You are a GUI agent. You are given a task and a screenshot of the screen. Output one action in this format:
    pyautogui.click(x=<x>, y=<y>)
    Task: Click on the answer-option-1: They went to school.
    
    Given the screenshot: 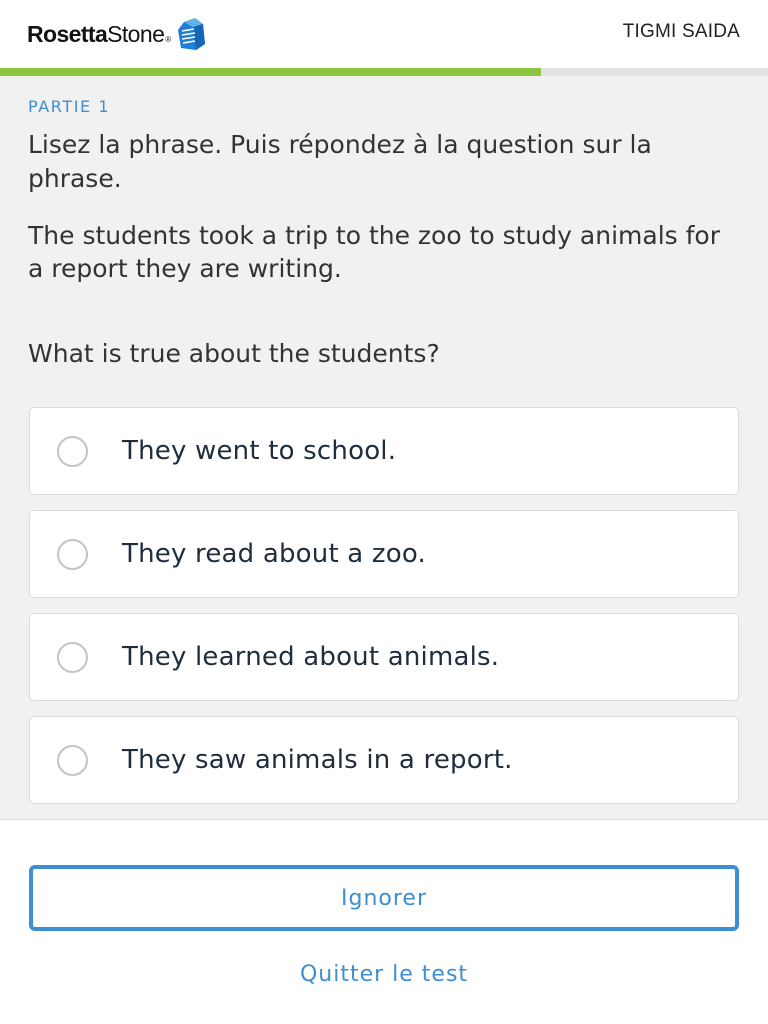 What is the action you would take?
    pyautogui.click(x=384, y=451)
    